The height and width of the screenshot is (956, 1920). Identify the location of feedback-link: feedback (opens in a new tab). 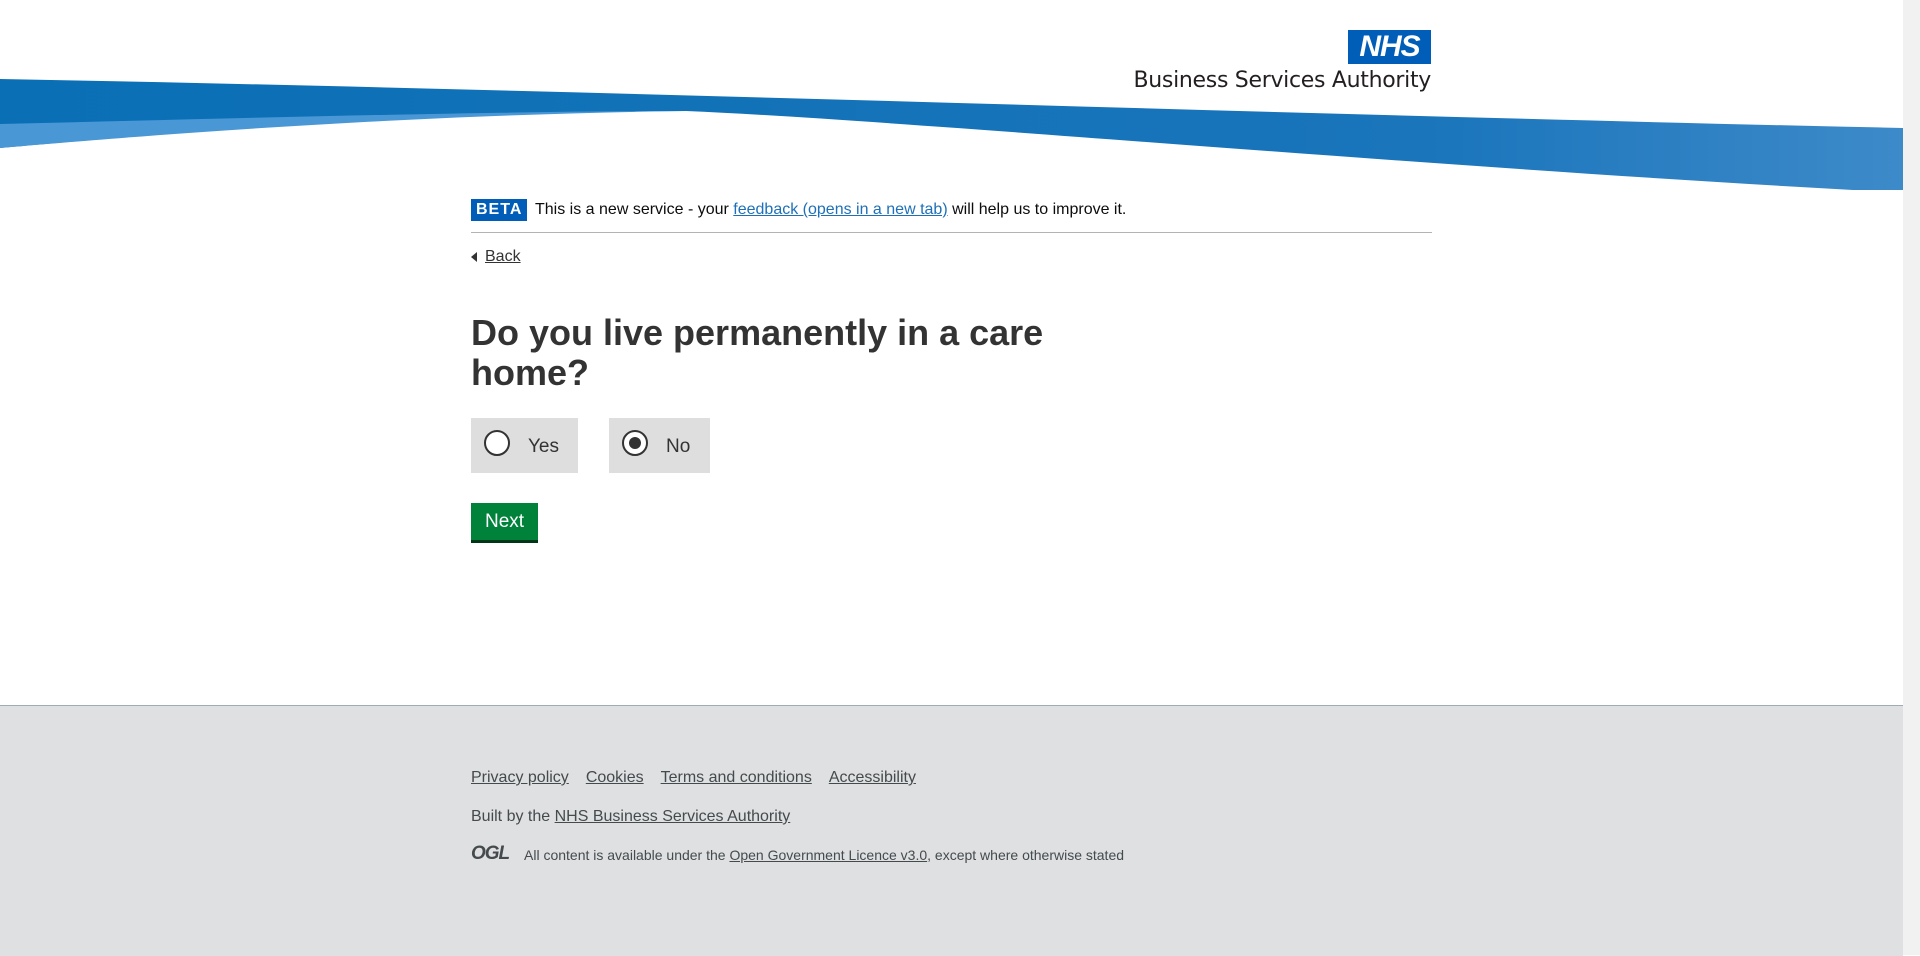
(840, 209).